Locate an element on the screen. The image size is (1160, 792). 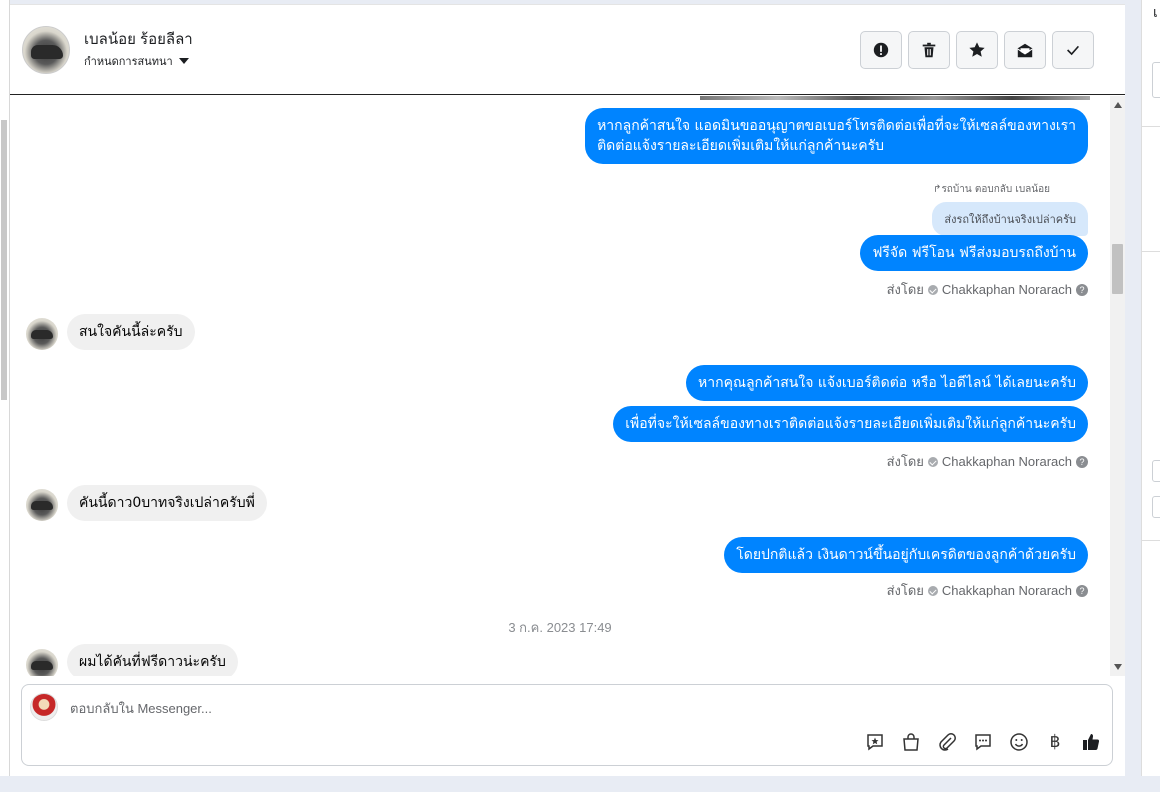
like-button is located at coordinates (1091, 742).